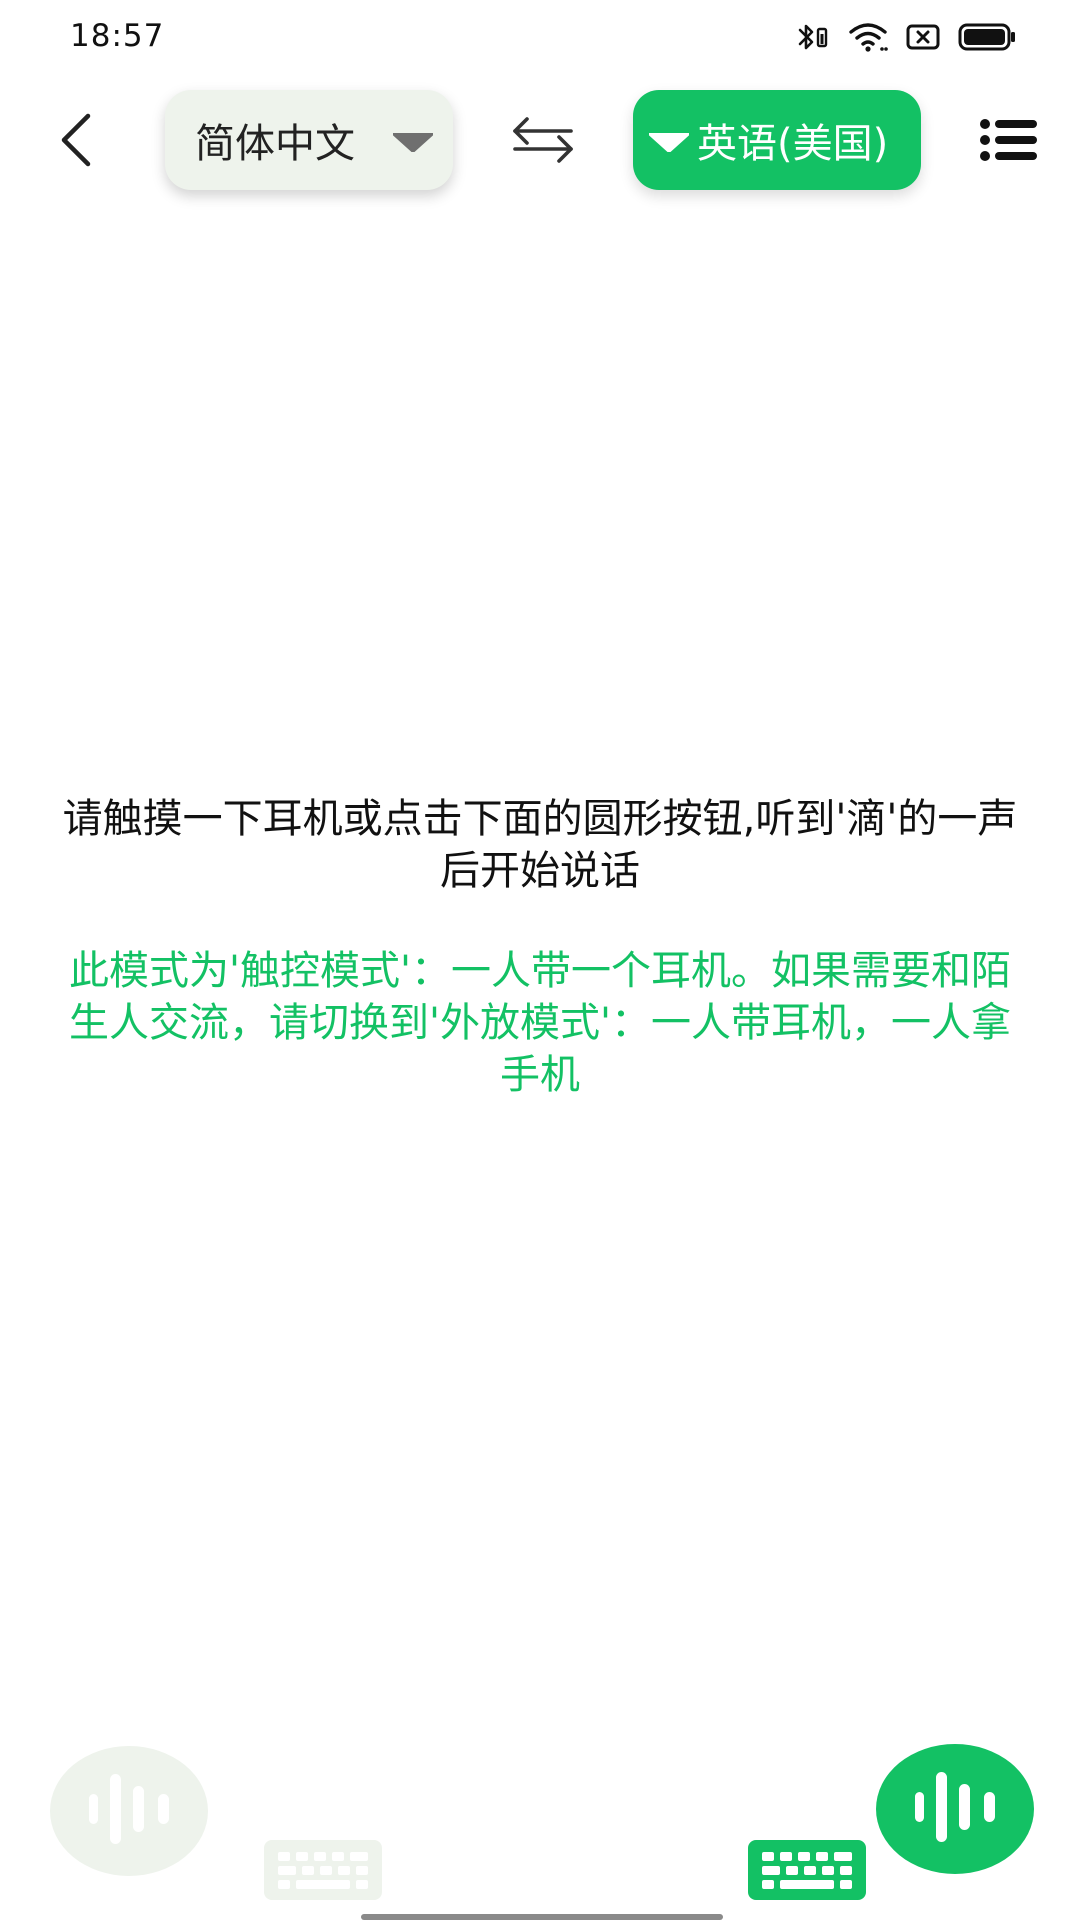 This screenshot has height=1920, width=1080. I want to click on source-voice-button, so click(129, 1811).